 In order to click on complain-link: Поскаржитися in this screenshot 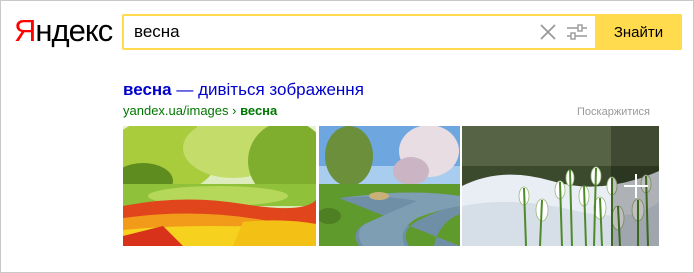, I will do `click(613, 112)`.